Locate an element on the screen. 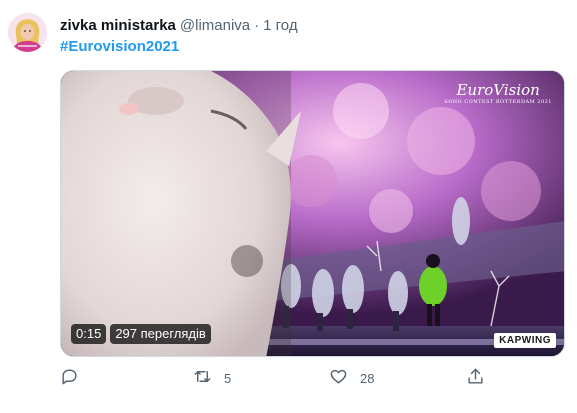 The image size is (577, 413). share-button is located at coordinates (475, 378).